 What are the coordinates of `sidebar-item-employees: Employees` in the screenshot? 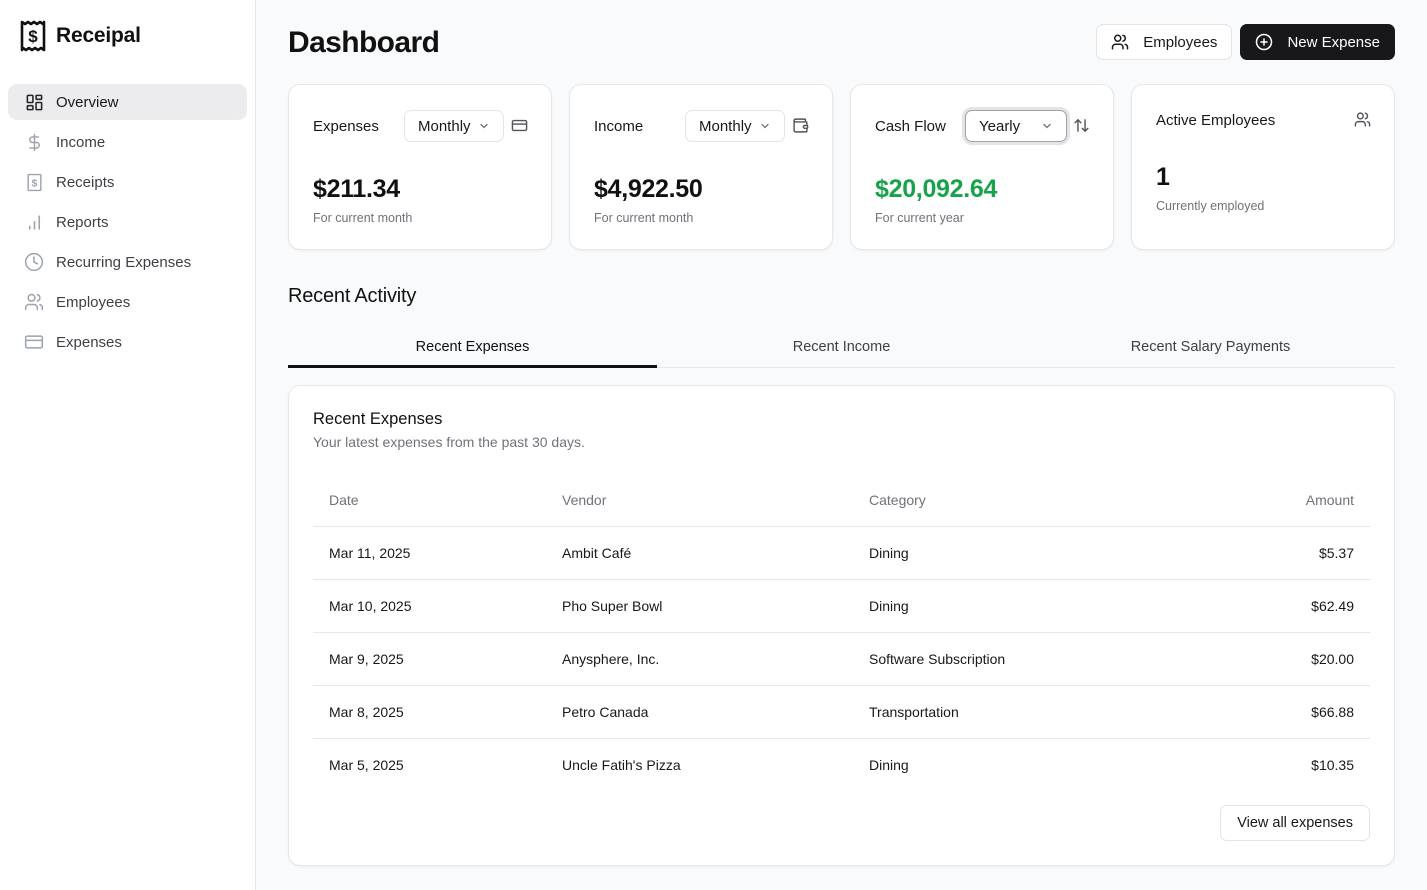 It's located at (127, 302).